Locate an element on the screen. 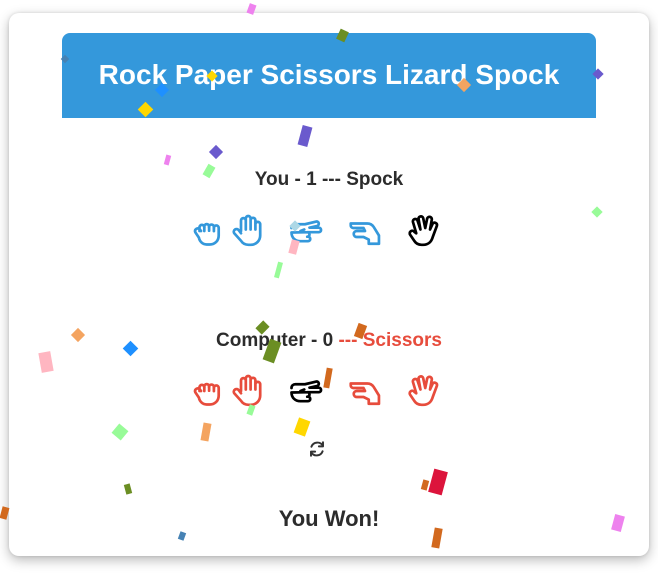 The image size is (658, 575). user-choices is located at coordinates (329, 231).